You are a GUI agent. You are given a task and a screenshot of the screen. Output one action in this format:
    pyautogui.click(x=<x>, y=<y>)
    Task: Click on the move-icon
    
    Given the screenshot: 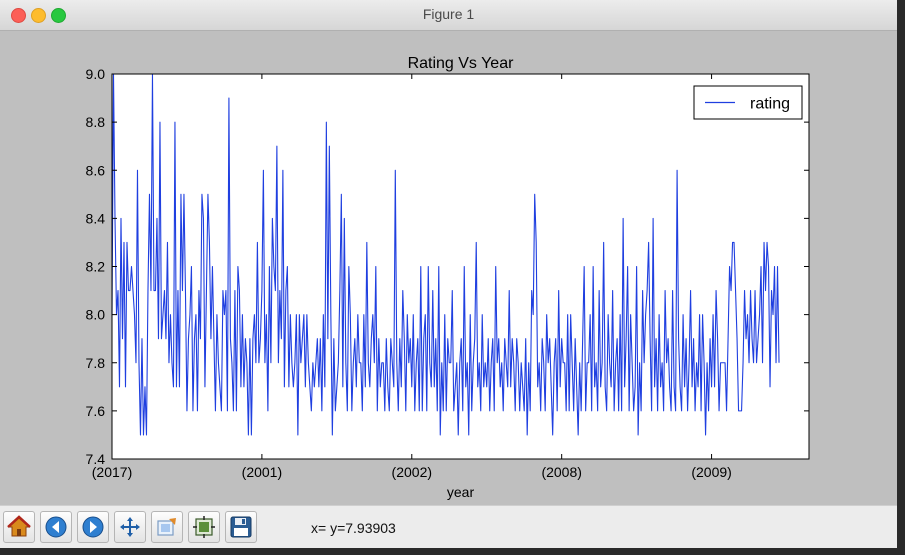 What is the action you would take?
    pyautogui.click(x=130, y=527)
    